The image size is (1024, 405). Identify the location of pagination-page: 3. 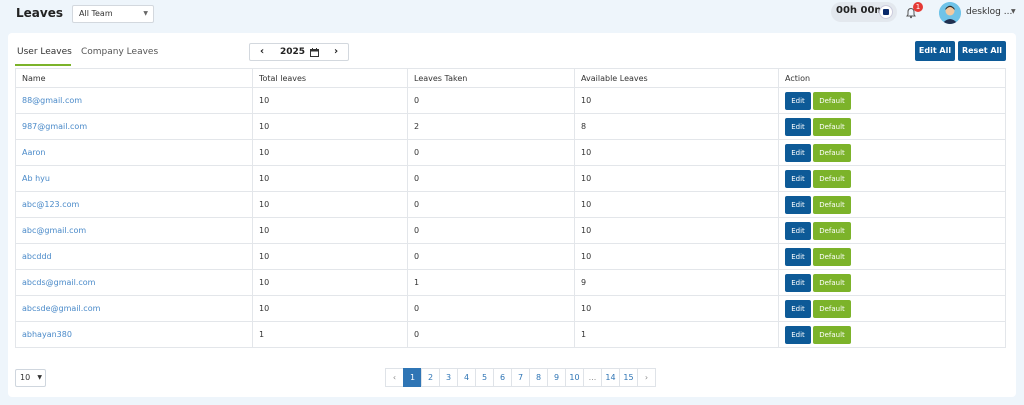
(448, 377).